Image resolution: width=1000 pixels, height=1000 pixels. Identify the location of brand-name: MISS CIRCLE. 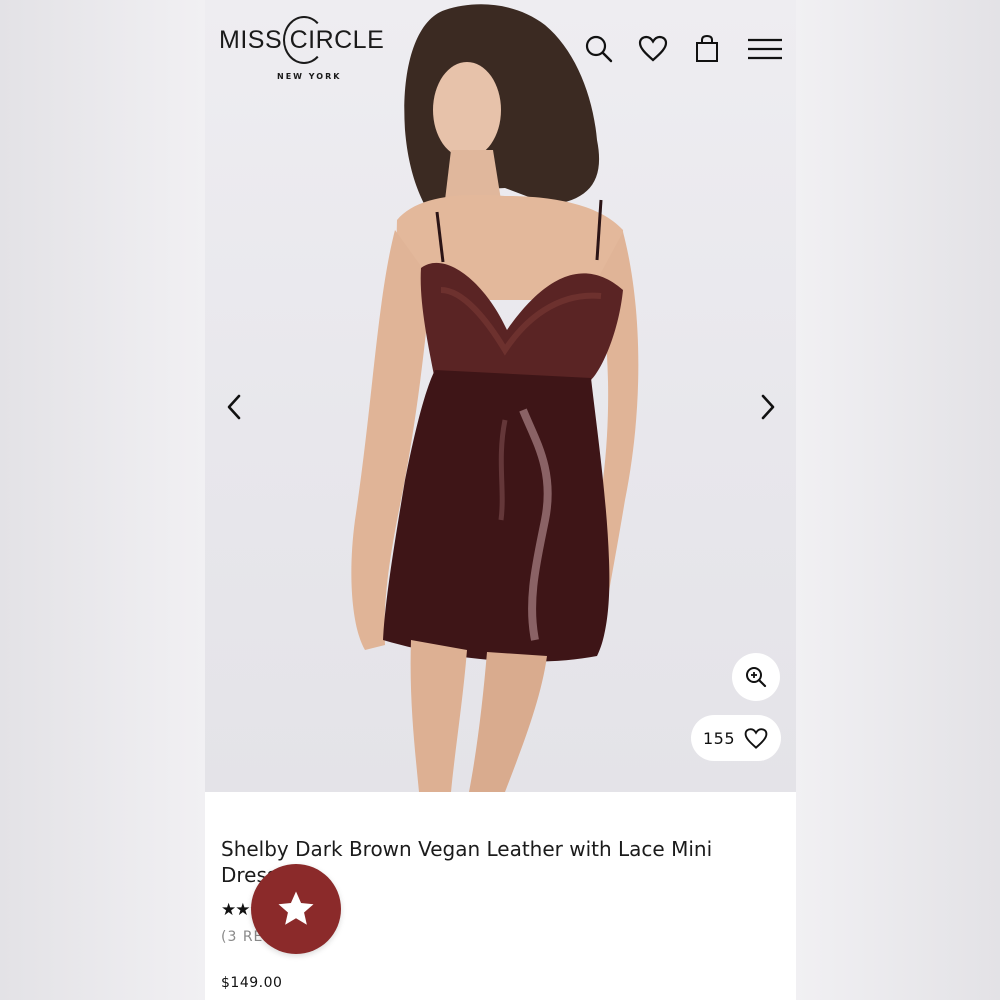
(302, 40).